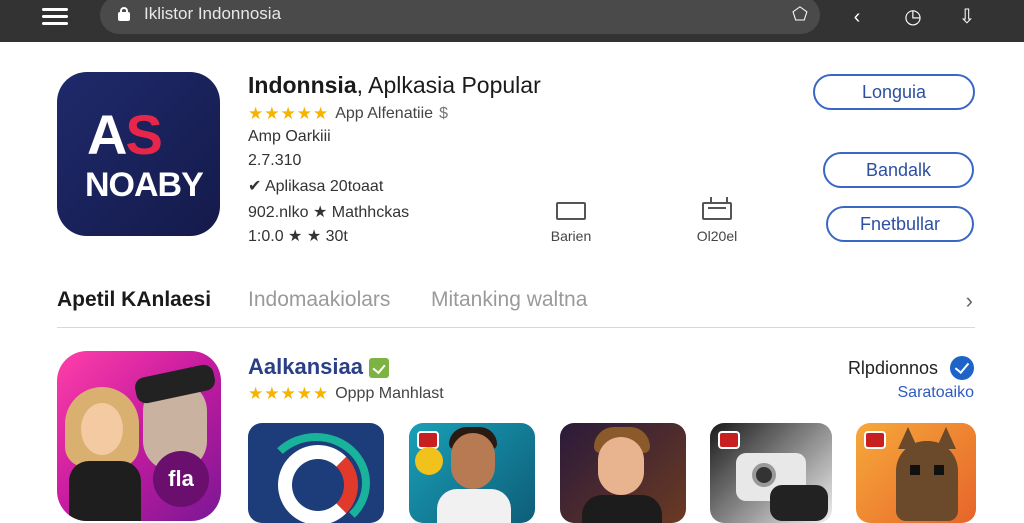 This screenshot has width=1024, height=523. Describe the element at coordinates (316, 186) in the screenshot. I see `category-text: ✔ Aplikasa 20toaat` at that location.